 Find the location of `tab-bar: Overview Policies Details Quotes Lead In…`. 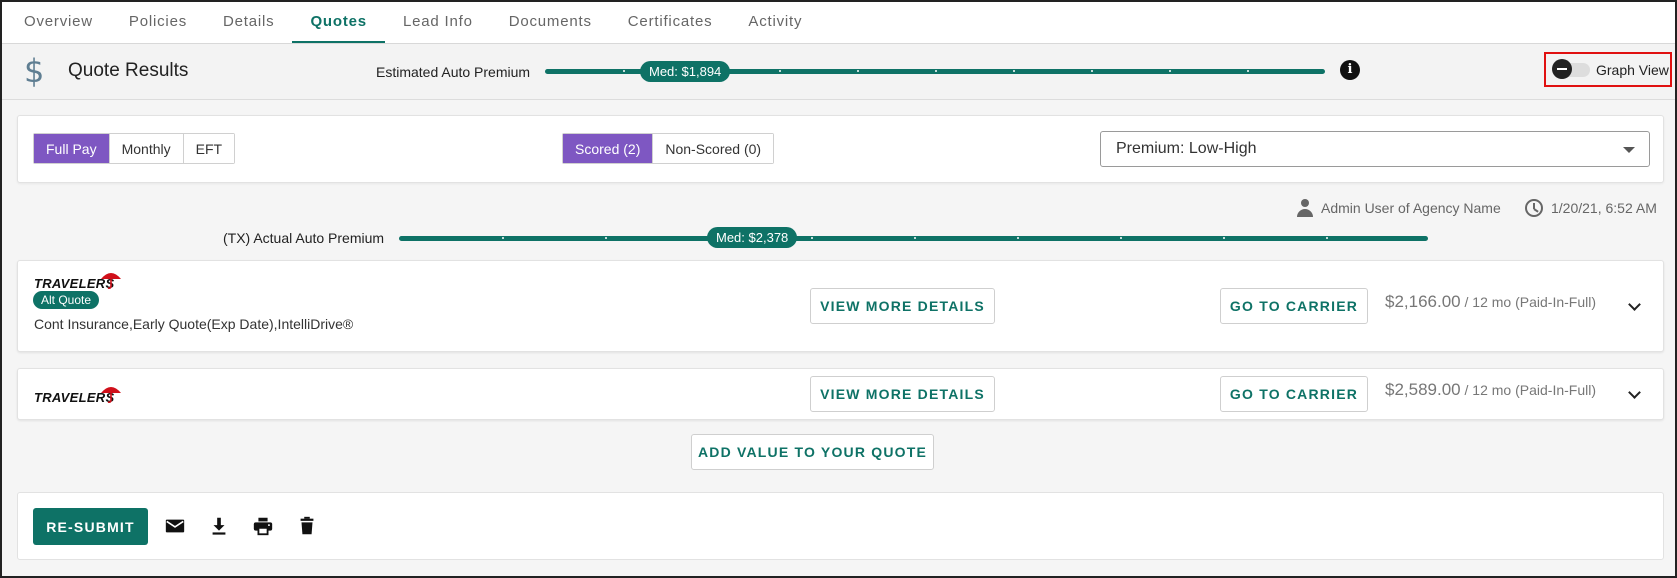

tab-bar: Overview Policies Details Quotes Lead In… is located at coordinates (838, 23).